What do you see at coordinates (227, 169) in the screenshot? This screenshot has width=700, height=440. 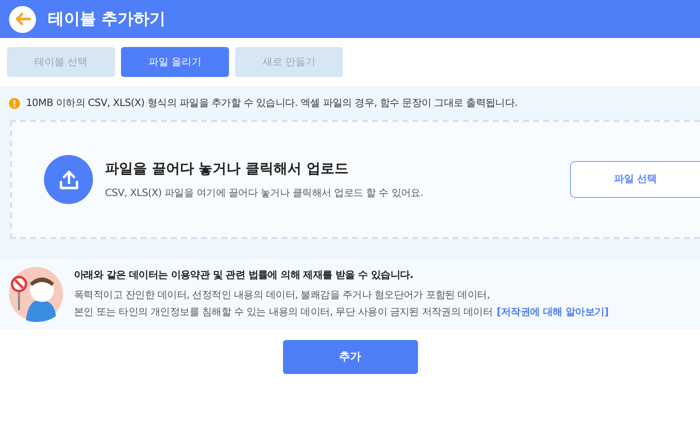 I see `drop-zone-title: 파일을 끌어다 놓거나 클릭해서 업로드` at bounding box center [227, 169].